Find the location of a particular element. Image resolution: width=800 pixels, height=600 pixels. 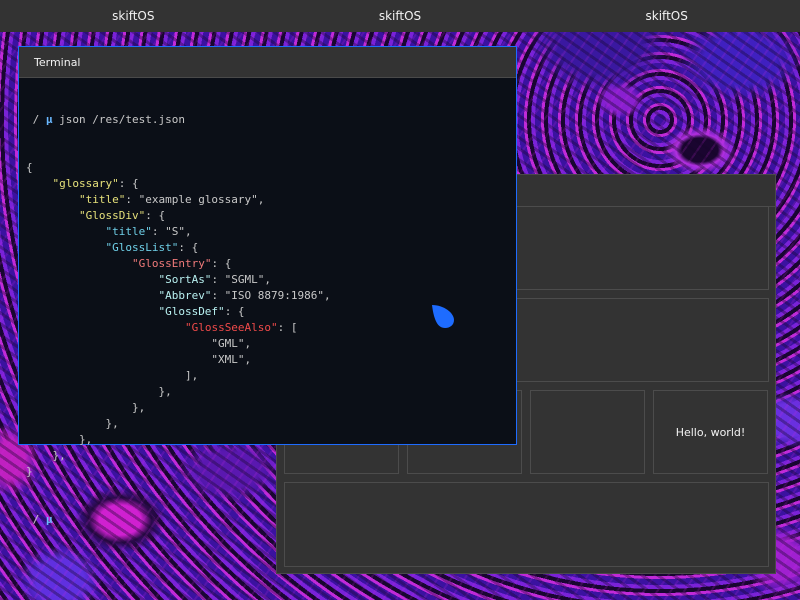

panel-item-2: skiftOS is located at coordinates (400, 16).